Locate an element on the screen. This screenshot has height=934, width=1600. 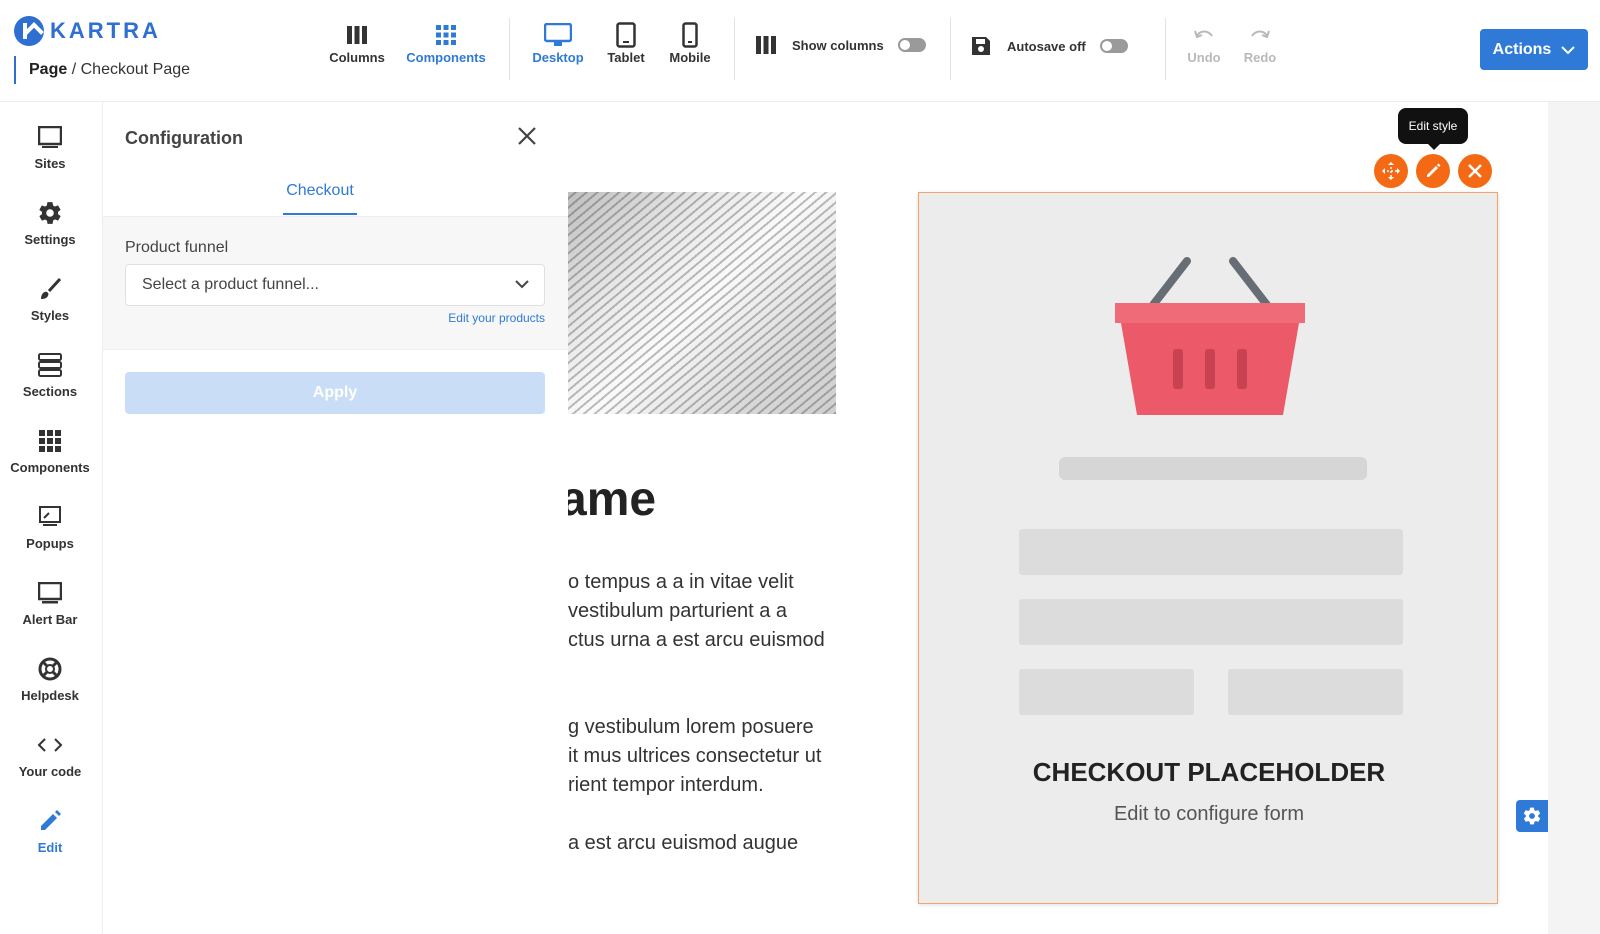
tablet-icon is located at coordinates (626, 35).